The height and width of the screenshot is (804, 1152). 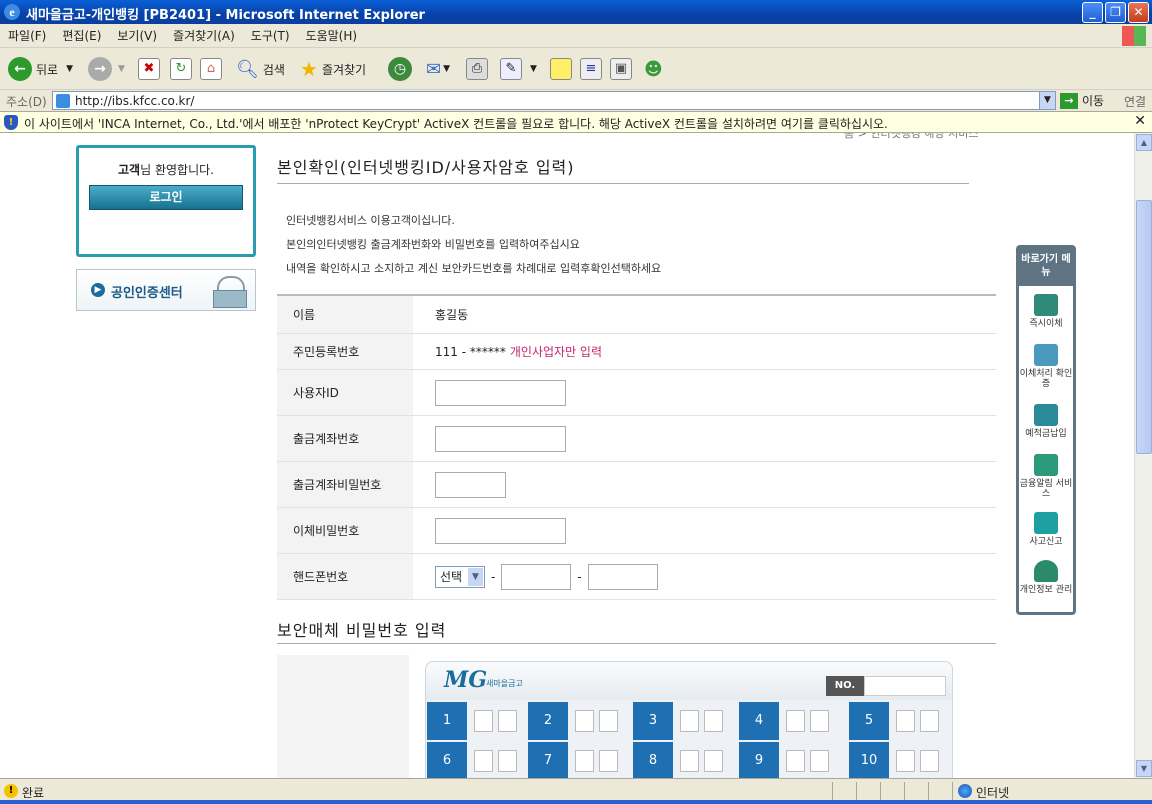 I want to click on security-card: MG 새마을금고 NO. 1 2 3 4 5 6 7 8 9 10, so click(x=689, y=719).